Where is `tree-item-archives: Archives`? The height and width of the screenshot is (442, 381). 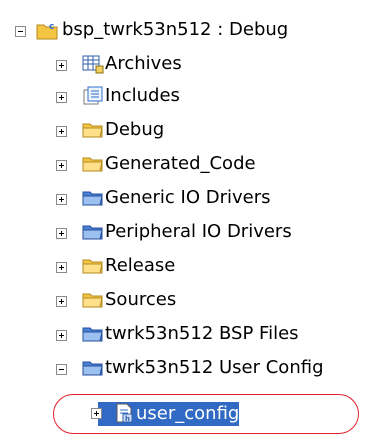 tree-item-archives: Archives is located at coordinates (143, 64).